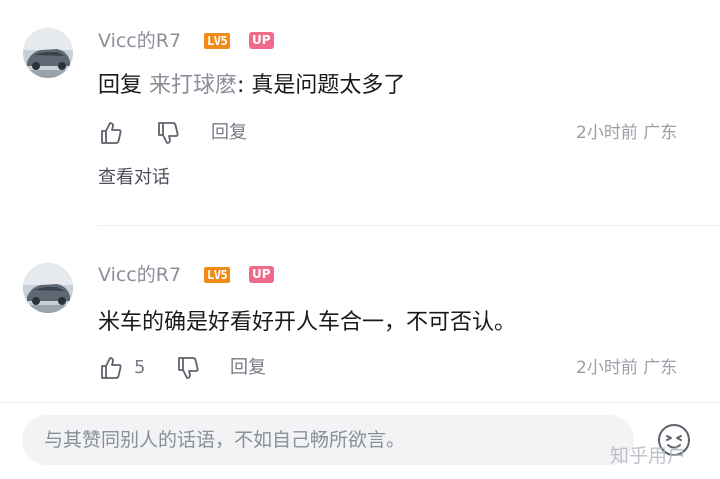 This screenshot has width=720, height=479. What do you see at coordinates (134, 178) in the screenshot?
I see `view-conversation-link: 查看对话` at bounding box center [134, 178].